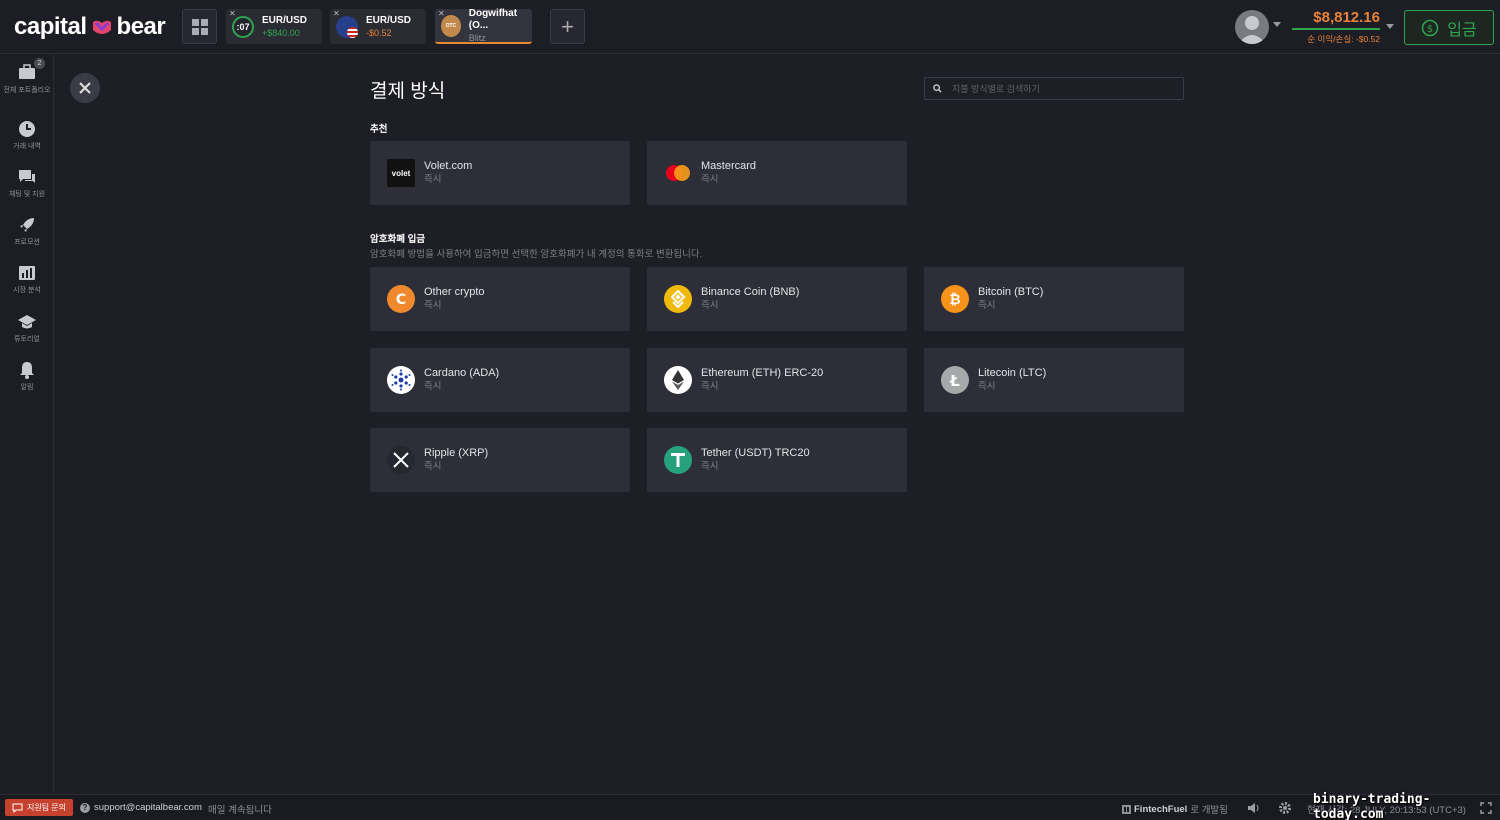 This screenshot has height=820, width=1500. I want to click on payment-card-bnb: Binance Coin (BNB) 즉시, so click(777, 299).